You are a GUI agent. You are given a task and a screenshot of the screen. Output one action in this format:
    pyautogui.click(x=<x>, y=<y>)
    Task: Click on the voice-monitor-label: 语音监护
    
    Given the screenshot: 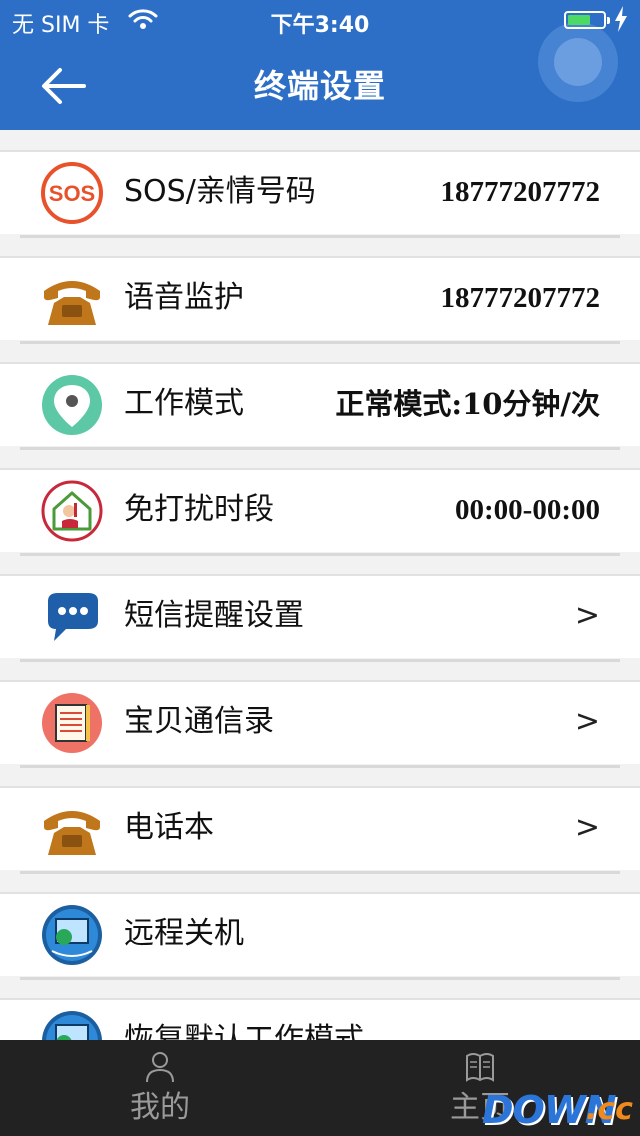 What is the action you would take?
    pyautogui.click(x=184, y=297)
    